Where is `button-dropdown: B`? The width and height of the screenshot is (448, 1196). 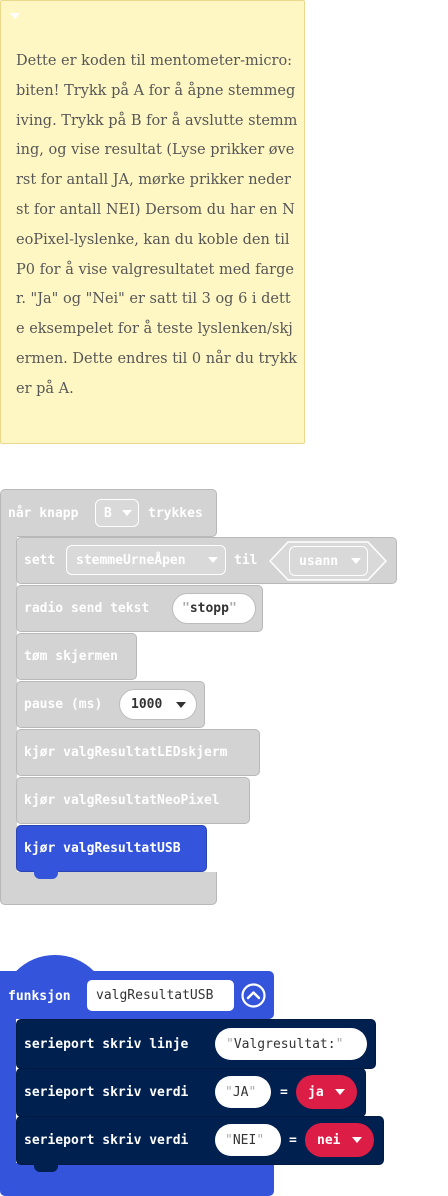
button-dropdown: B is located at coordinates (117, 513).